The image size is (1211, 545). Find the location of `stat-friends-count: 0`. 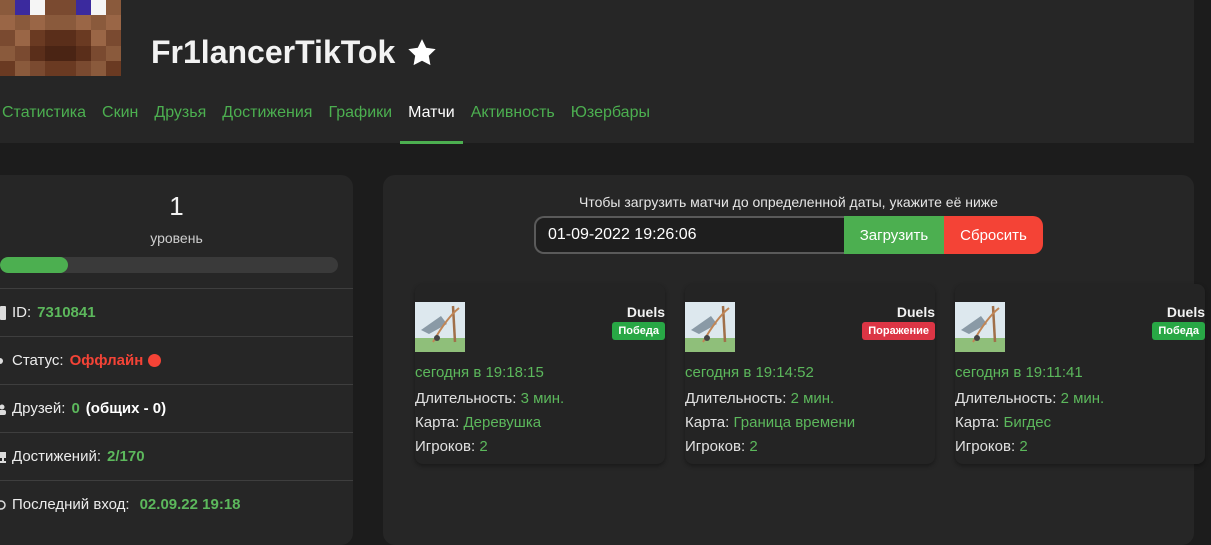

stat-friends-count: 0 is located at coordinates (75, 408).